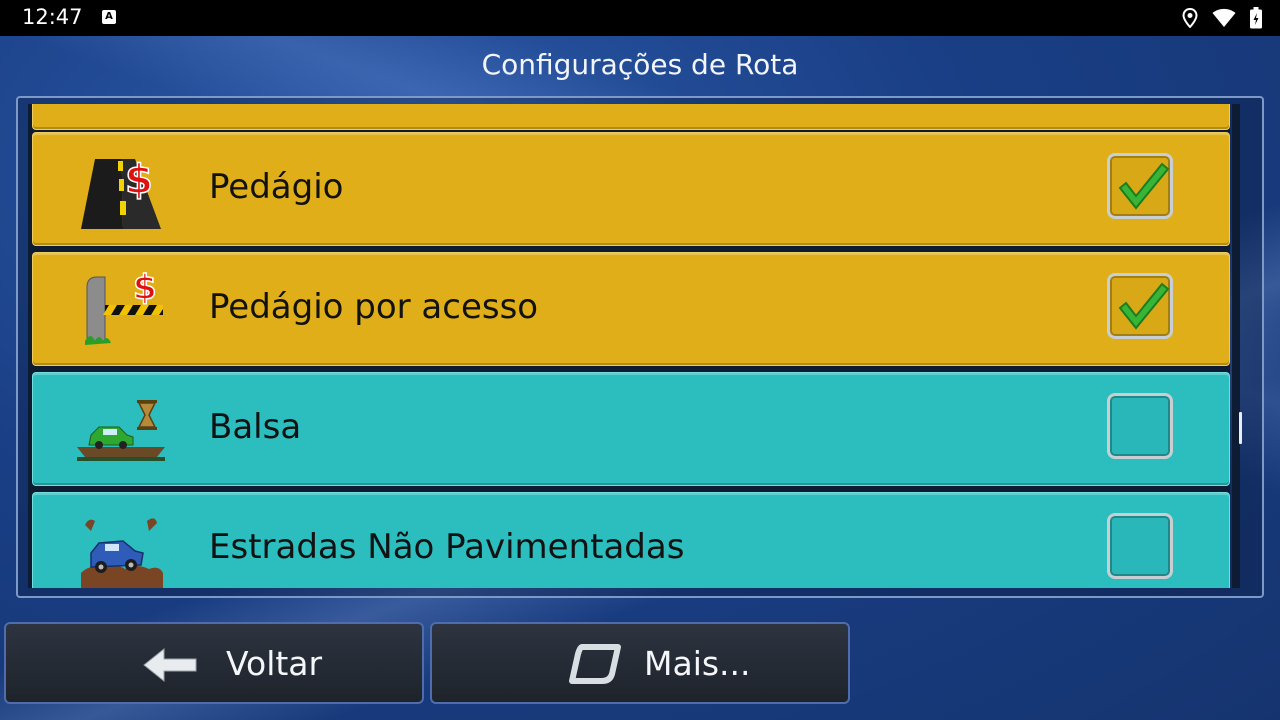 This screenshot has height=720, width=1280. I want to click on route-option-label: Estradas Não Pavimentadas, so click(447, 547).